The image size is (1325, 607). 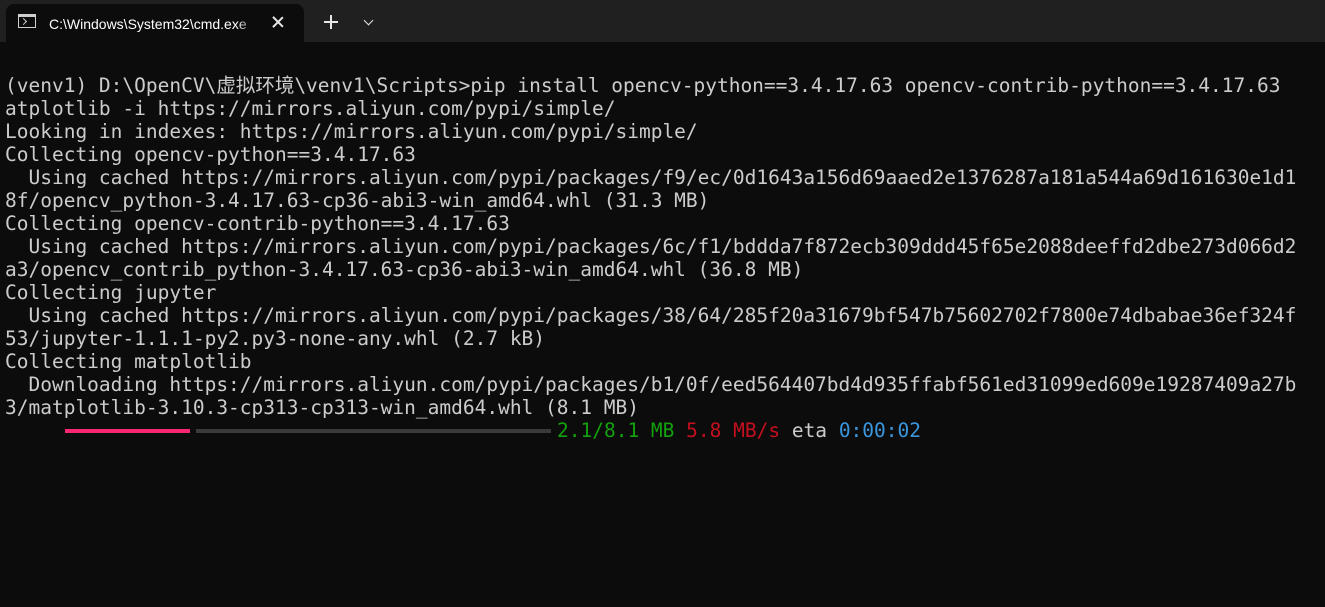 What do you see at coordinates (27, 21) in the screenshot?
I see `terminal-icon` at bounding box center [27, 21].